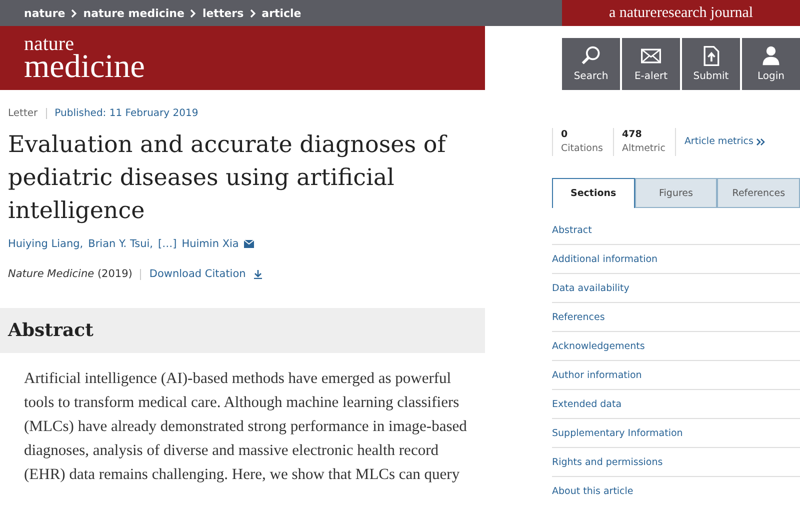 The width and height of the screenshot is (800, 505). What do you see at coordinates (246, 427) in the screenshot?
I see `abstract-paragraph: Artificial intelligence (AI)-based methods have emerged as powerful tools to transform medical care. Although machine learning classifiers (MLCs) have already demonstrated strong performance in image-based diagnoses, analysis of diverse and massive electronic health record (EHR) data remains challenging. Here, we show that MLCs can query` at bounding box center [246, 427].